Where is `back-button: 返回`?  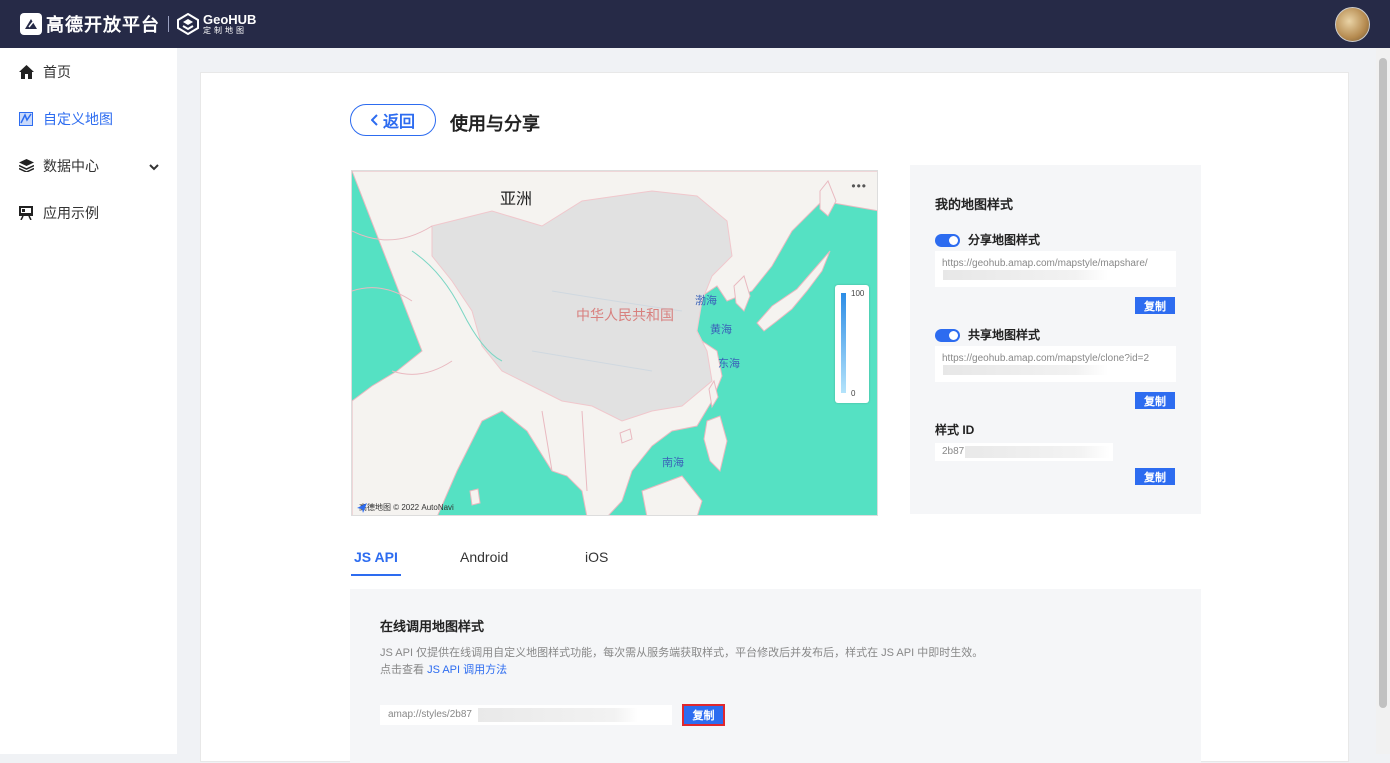 back-button: 返回 is located at coordinates (393, 120).